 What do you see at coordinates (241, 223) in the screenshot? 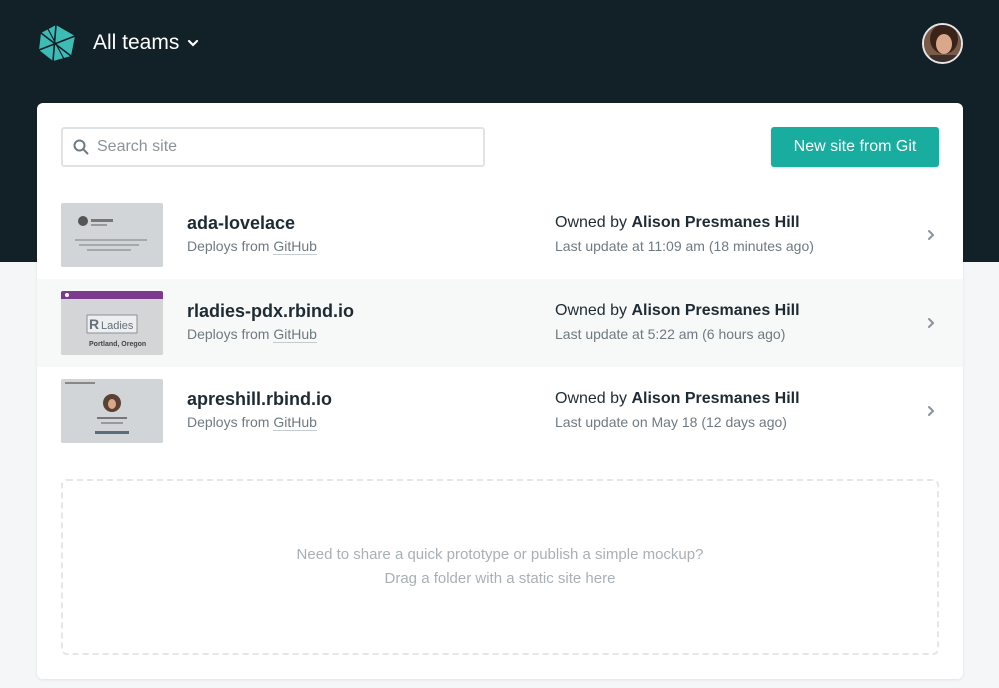
I see `site-name: ada-lovelace` at bounding box center [241, 223].